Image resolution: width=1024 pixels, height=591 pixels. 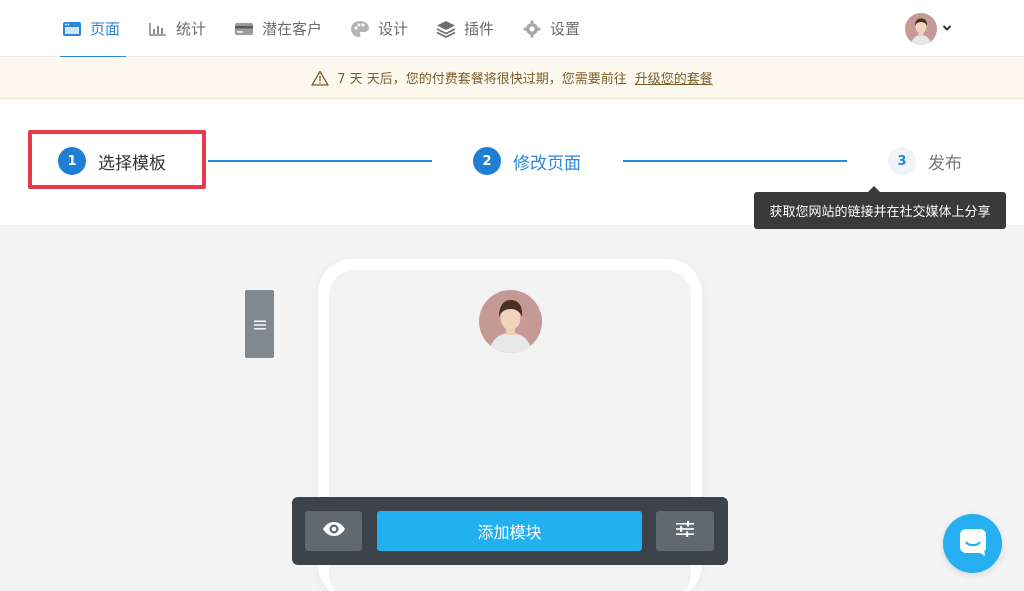 What do you see at coordinates (158, 29) in the screenshot?
I see `bar-chart-icon` at bounding box center [158, 29].